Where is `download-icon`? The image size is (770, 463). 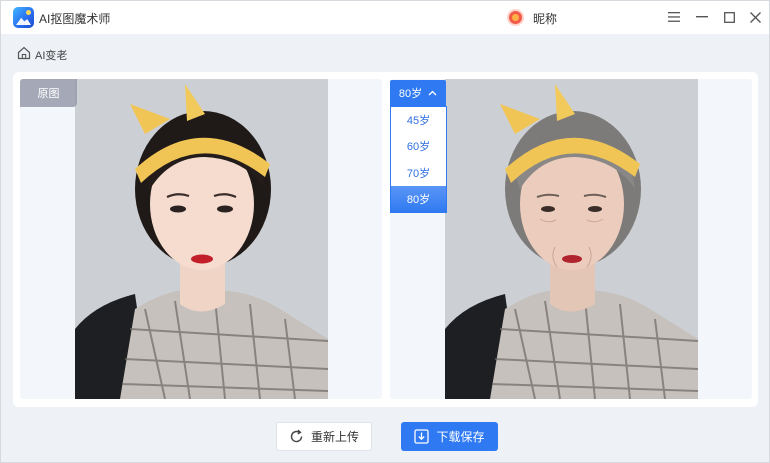
download-icon is located at coordinates (422, 436).